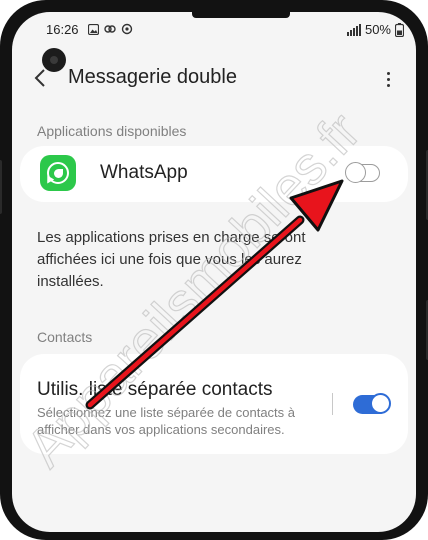 The image size is (428, 540). I want to click on divider, so click(332, 404).